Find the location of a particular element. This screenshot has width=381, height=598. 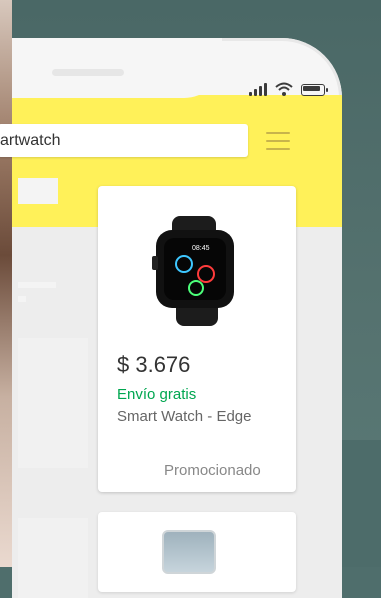

watch-time: 08:45 is located at coordinates (201, 248).